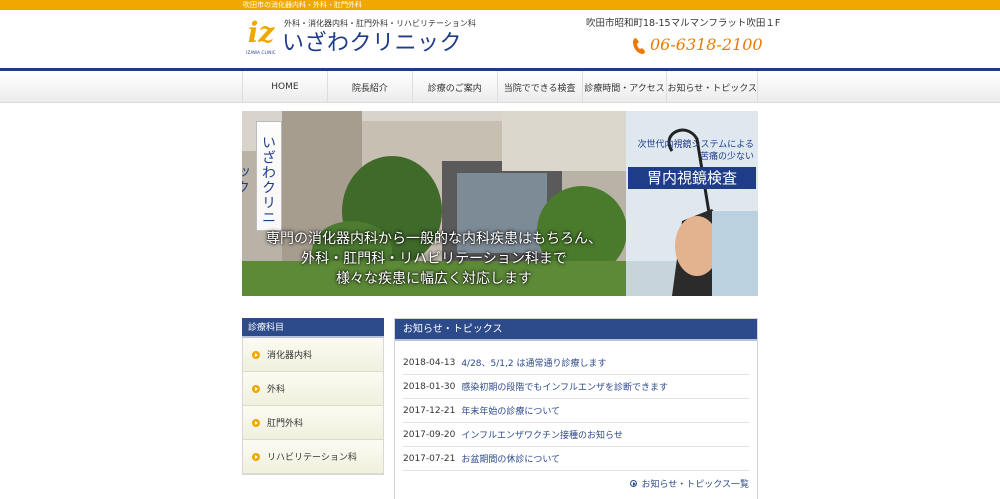 The height and width of the screenshot is (499, 1000). What do you see at coordinates (380, 23) in the screenshot?
I see `clinic-subtitle: 外科・消化器内科・肛門外科・リハビリテーション科` at bounding box center [380, 23].